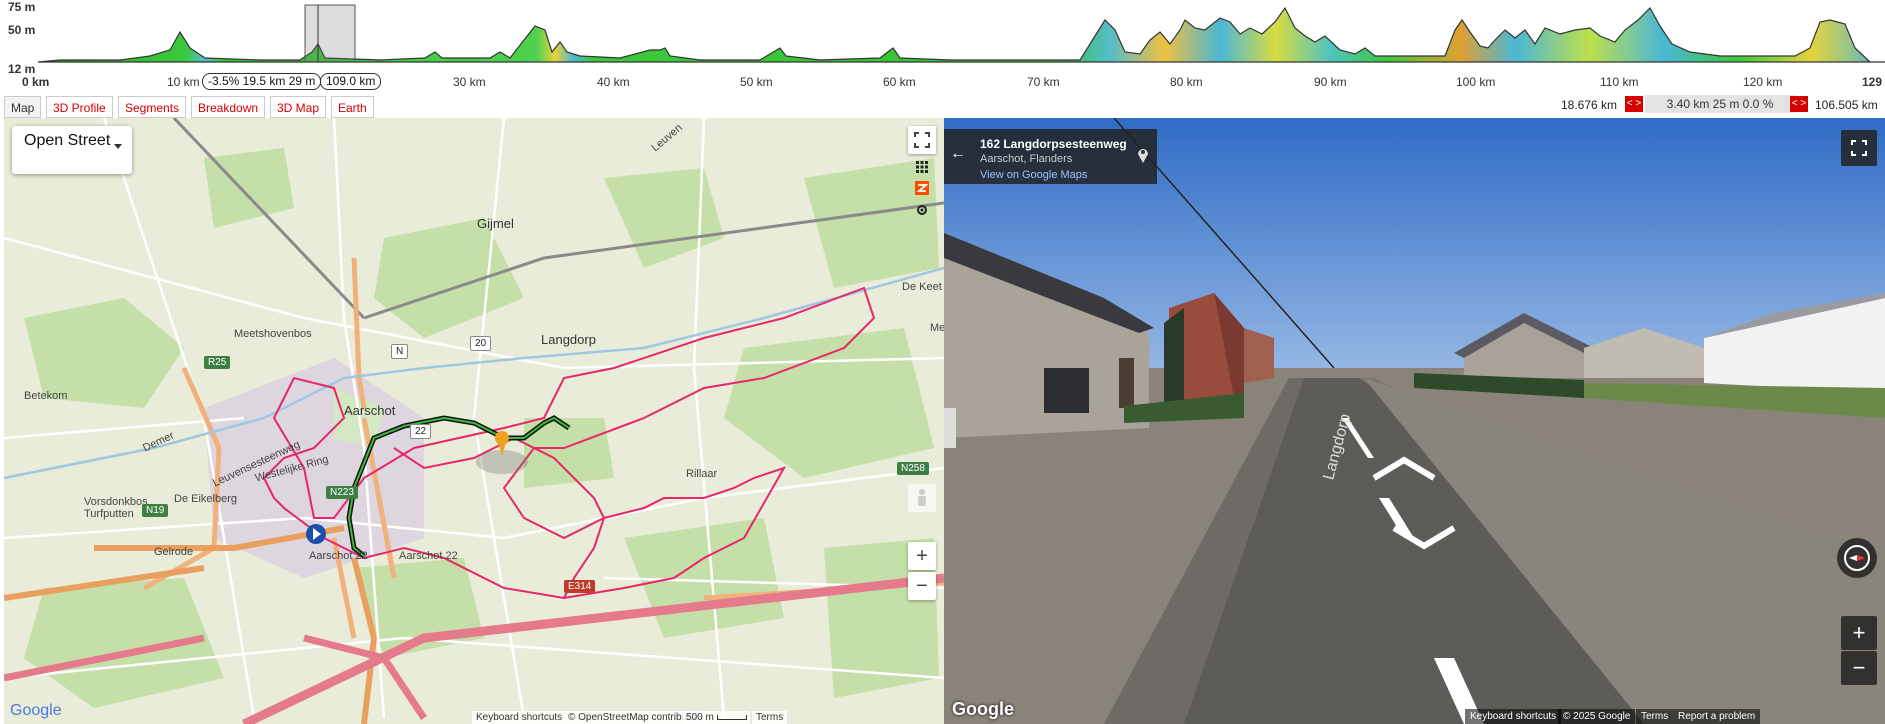  What do you see at coordinates (700, 717) in the screenshot?
I see `scale-label: 500 m` at bounding box center [700, 717].